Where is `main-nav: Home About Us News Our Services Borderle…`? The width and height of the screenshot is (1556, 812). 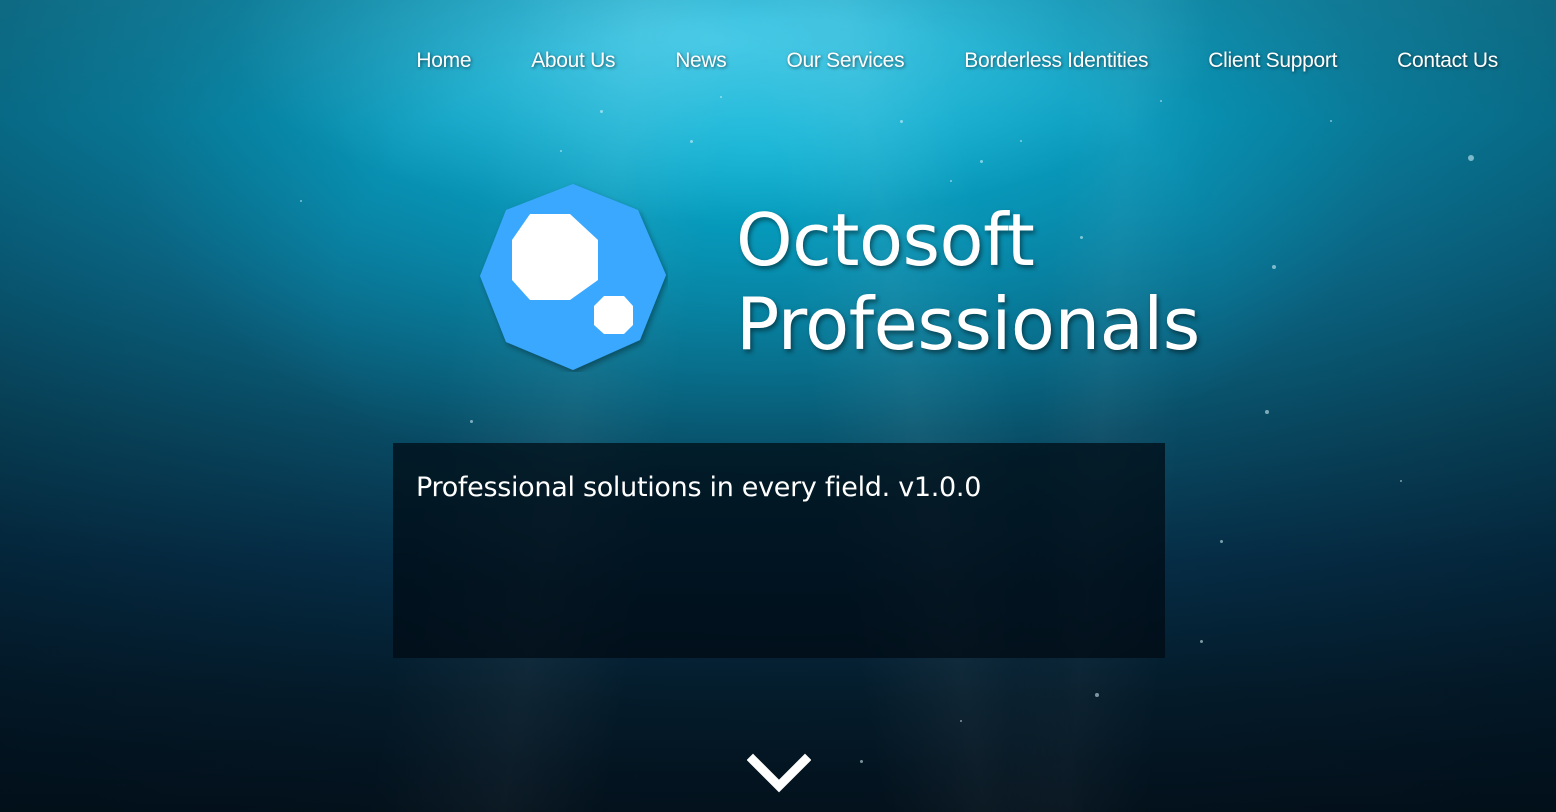 main-nav: Home About Us News Our Services Borderle… is located at coordinates (957, 61).